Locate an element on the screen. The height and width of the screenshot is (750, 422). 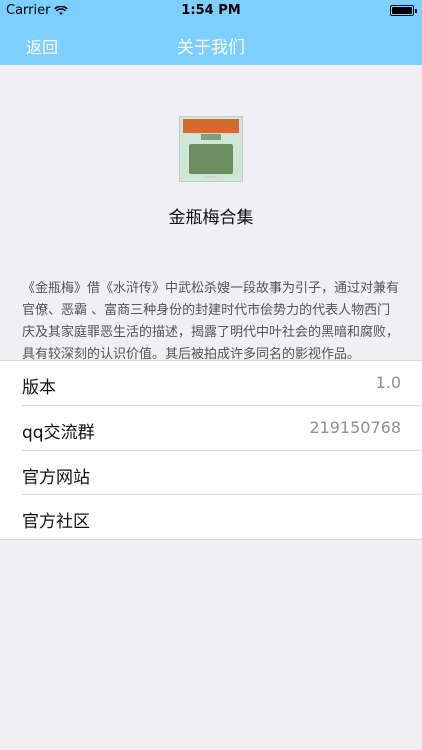
list-item-label: 官方社区 is located at coordinates (56, 522).